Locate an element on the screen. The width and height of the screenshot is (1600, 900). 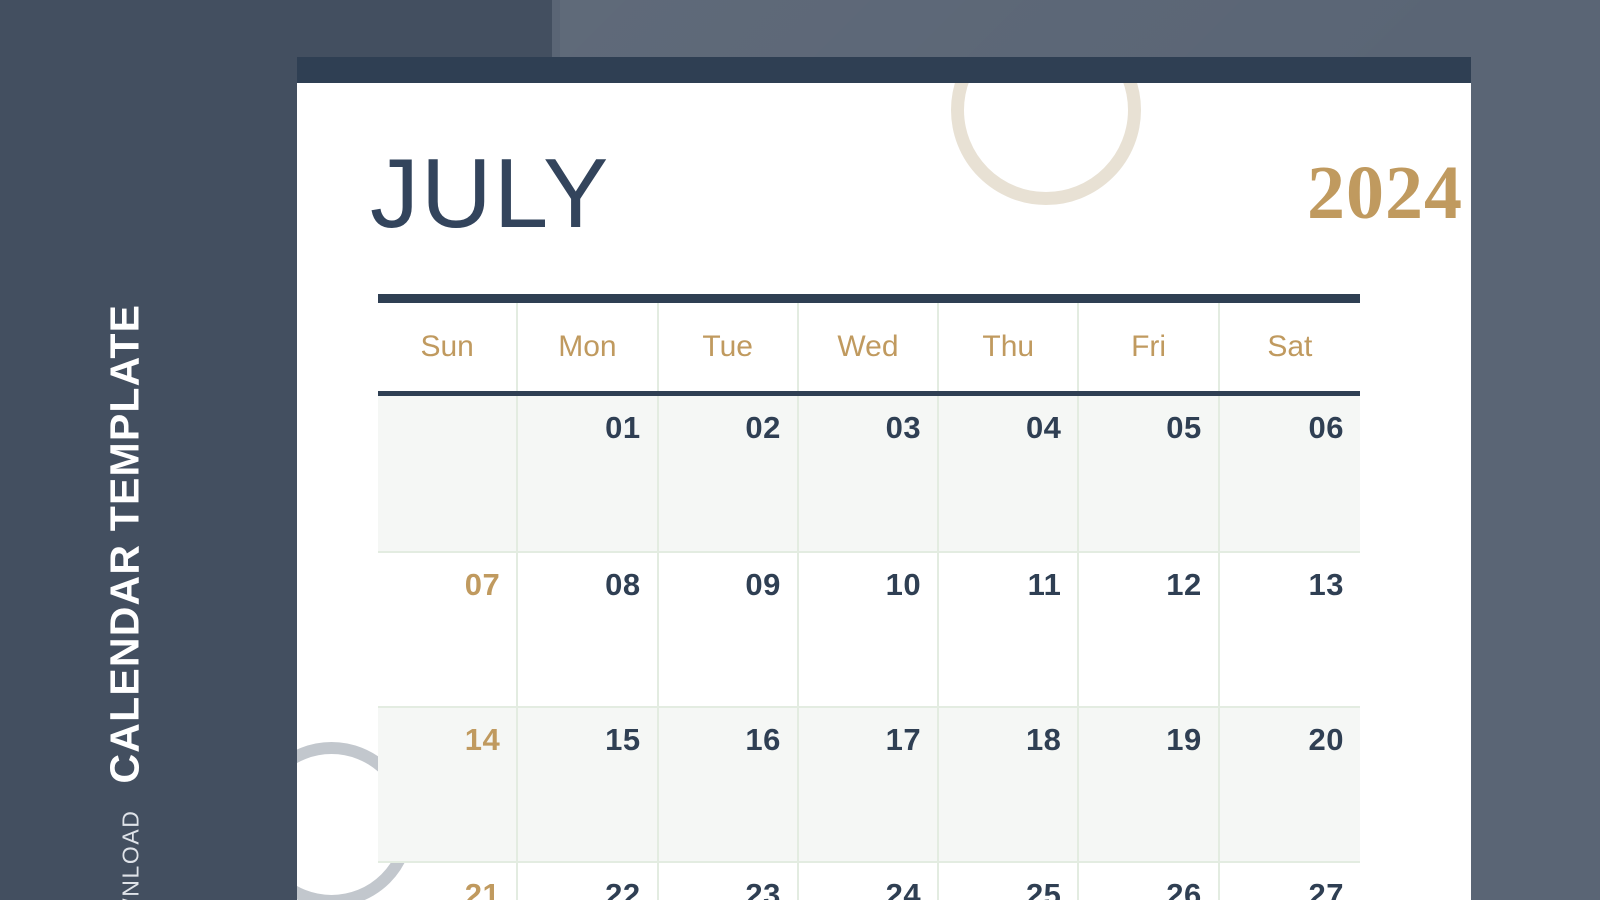
day-cell: 19 is located at coordinates (1149, 784).